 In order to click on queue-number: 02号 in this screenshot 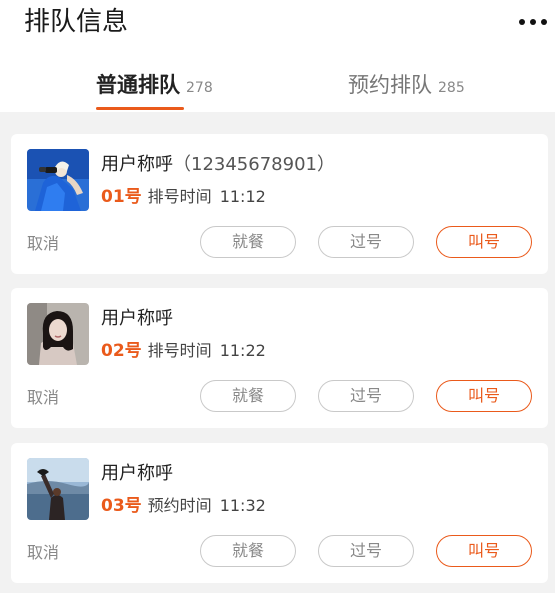, I will do `click(121, 351)`.